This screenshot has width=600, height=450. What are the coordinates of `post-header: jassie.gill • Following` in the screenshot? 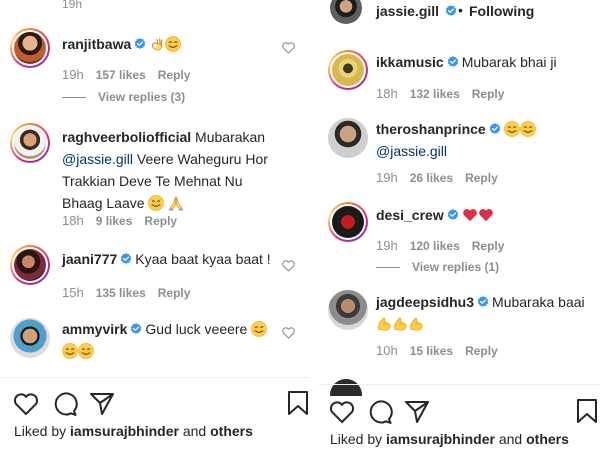 It's located at (459, 13).